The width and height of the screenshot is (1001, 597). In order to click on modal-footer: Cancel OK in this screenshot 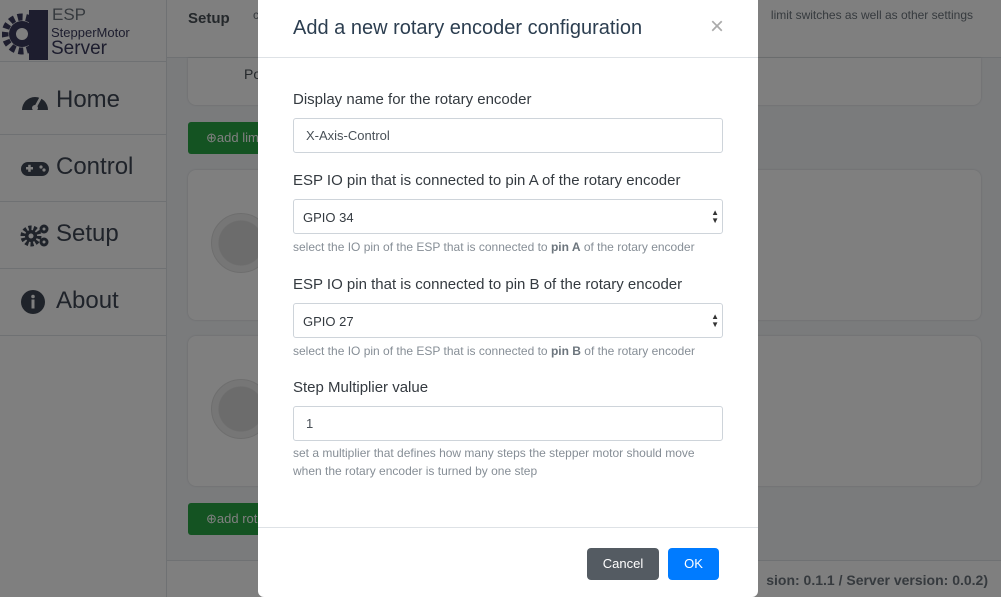, I will do `click(508, 562)`.